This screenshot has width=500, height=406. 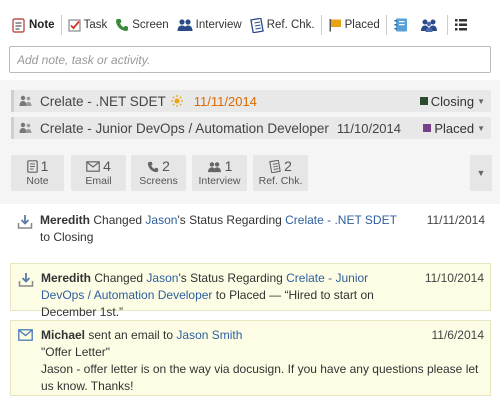 I want to click on email-count-tab: 4 Email, so click(x=98, y=173).